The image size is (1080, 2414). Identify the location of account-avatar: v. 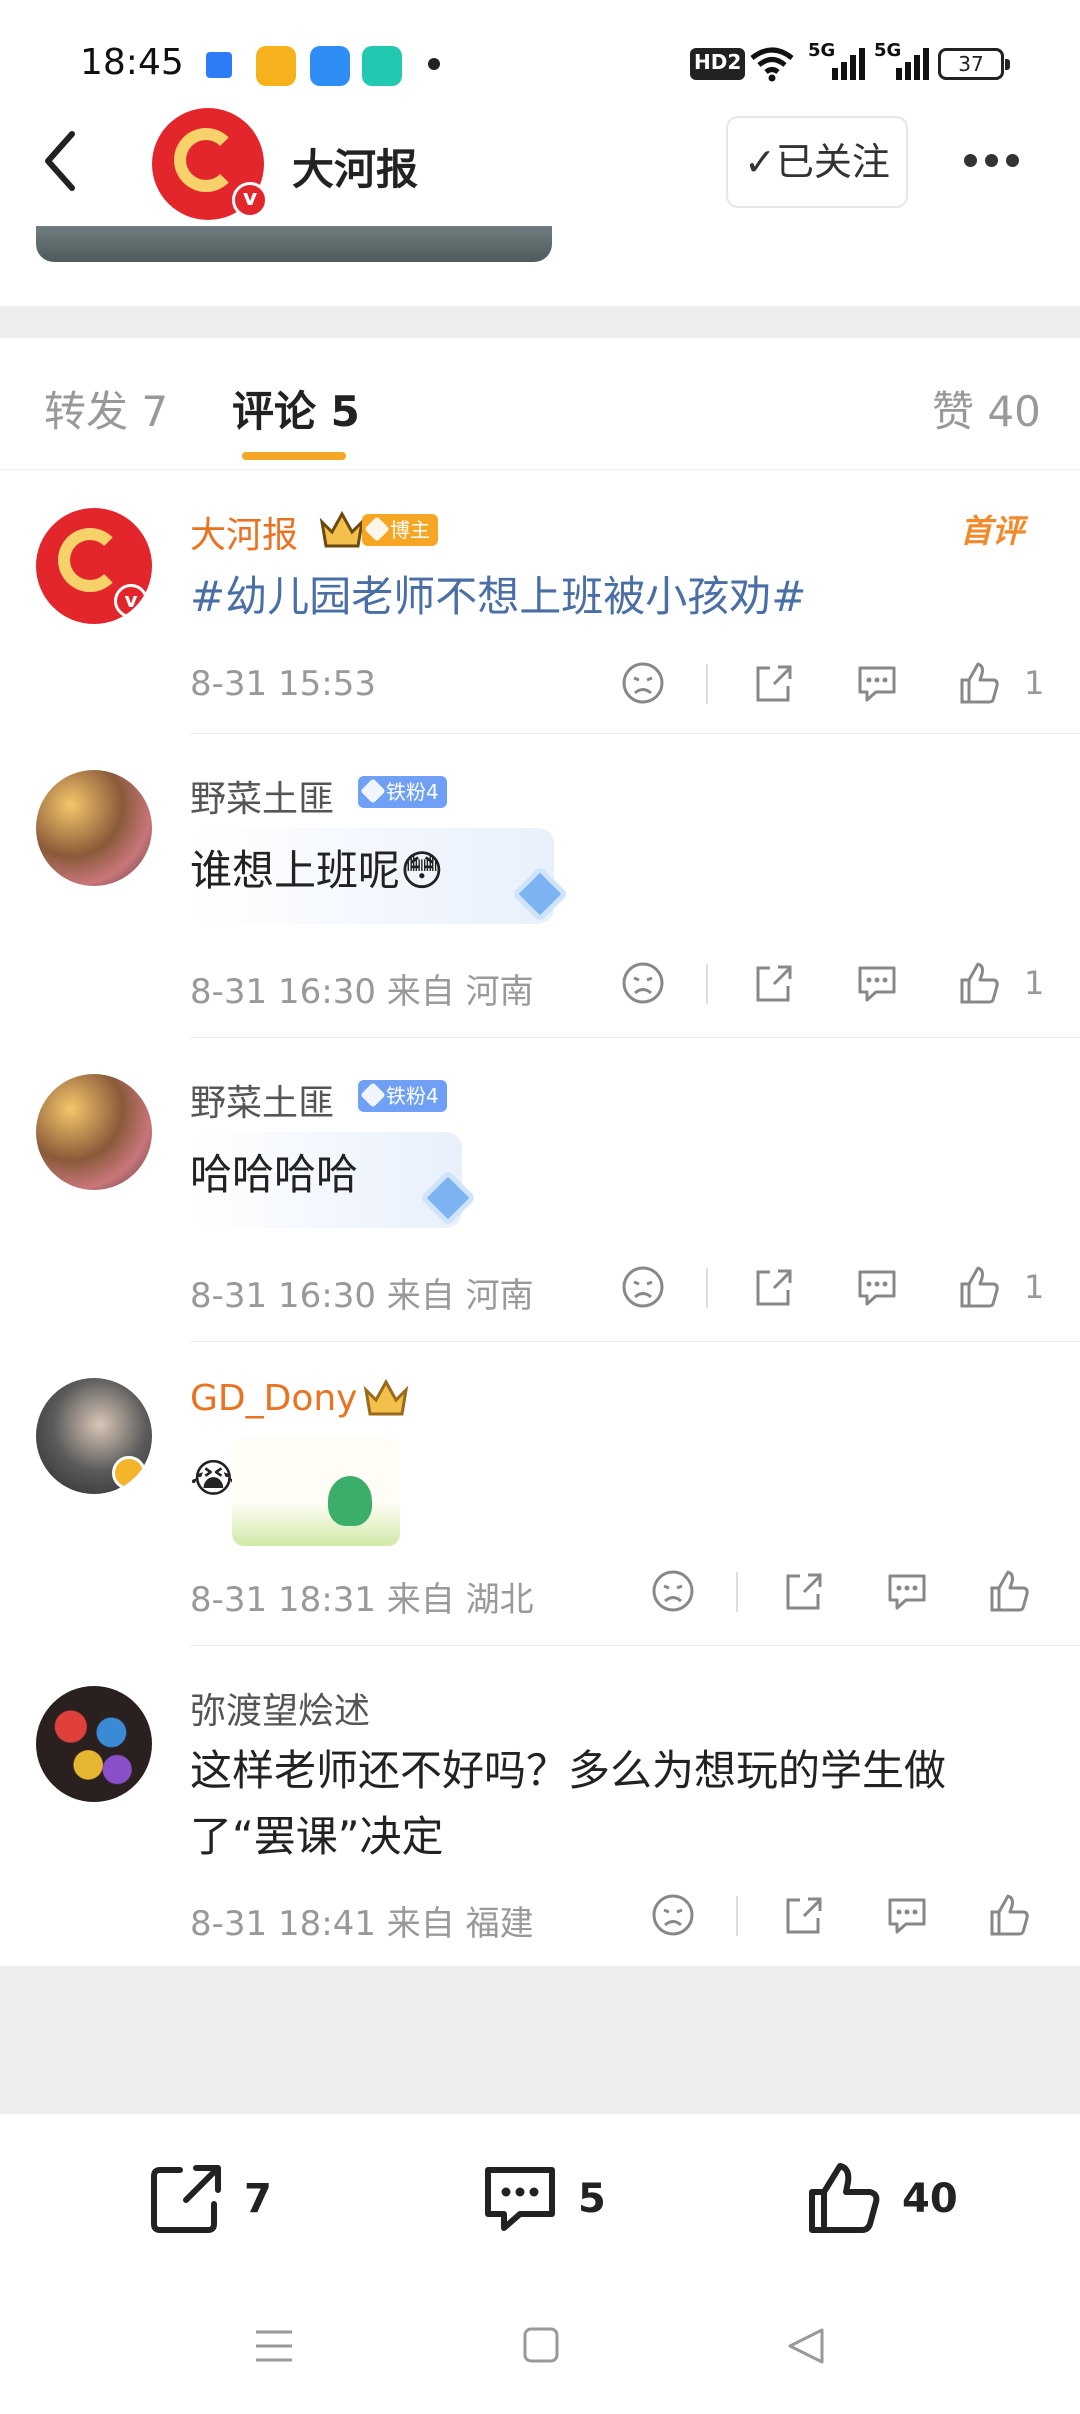
(210, 164).